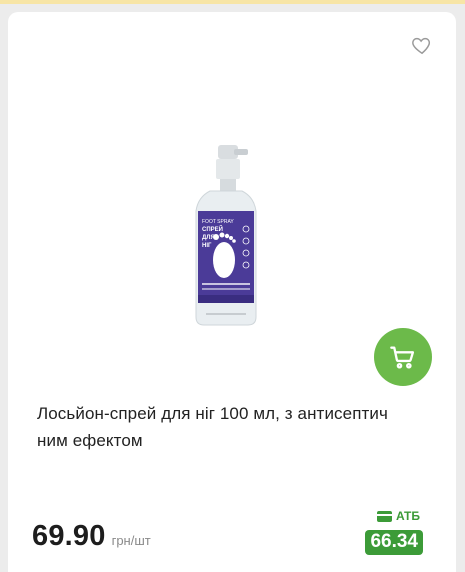  What do you see at coordinates (218, 222) in the screenshot?
I see `label-text-1: FOOT SPRAY` at bounding box center [218, 222].